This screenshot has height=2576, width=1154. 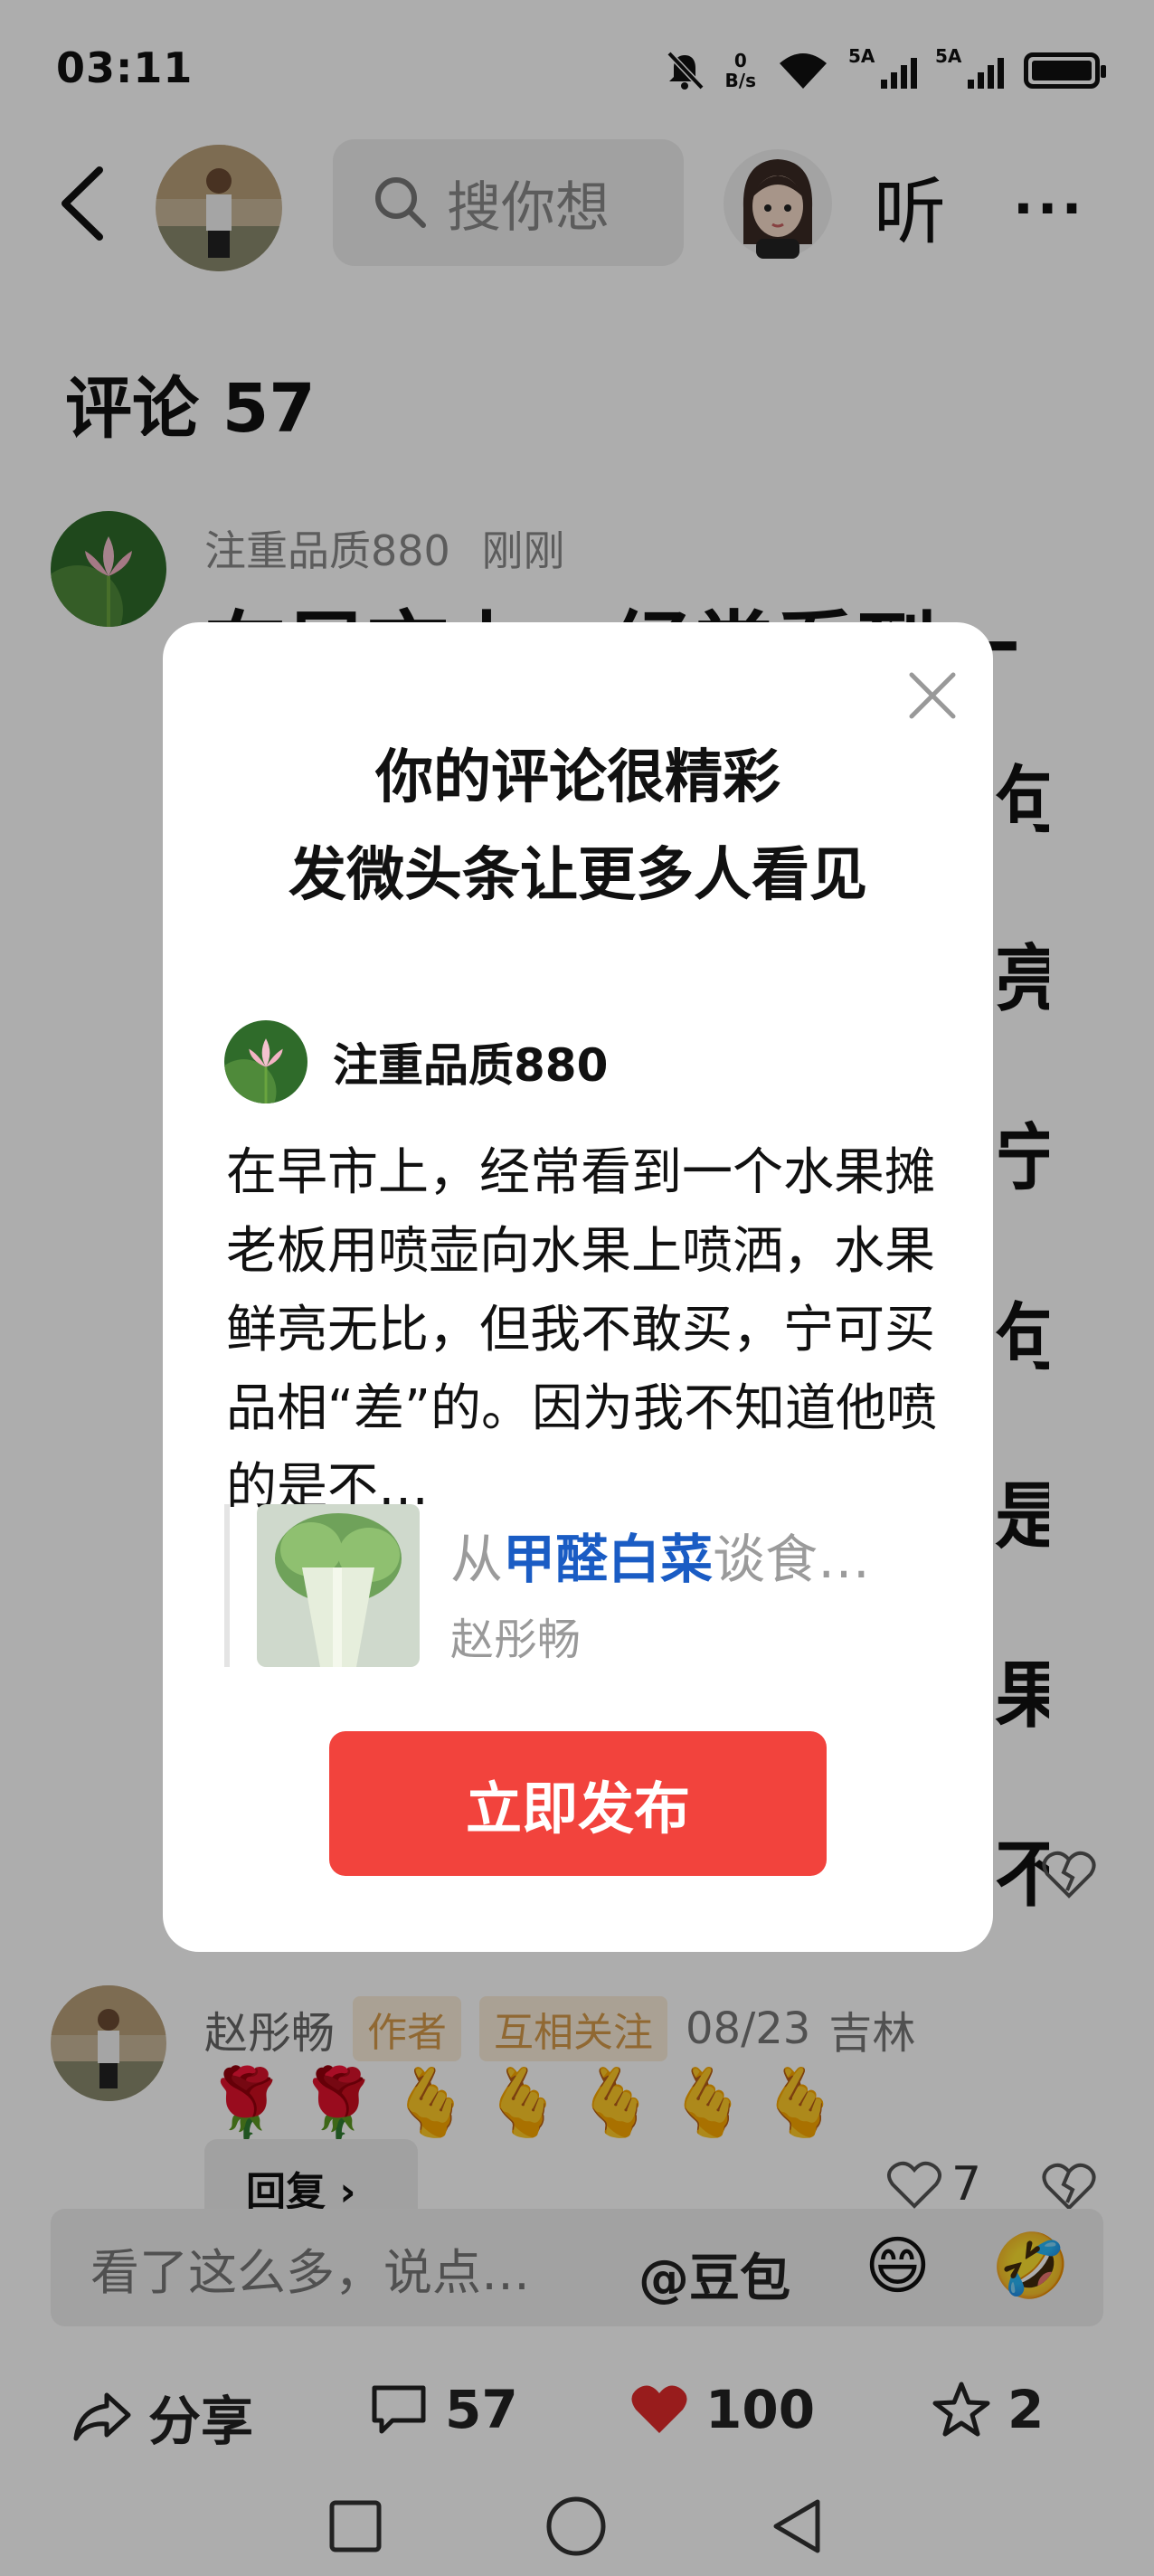 What do you see at coordinates (608, 1559) in the screenshot?
I see `article-title-highlight: 甲醛白菜` at bounding box center [608, 1559].